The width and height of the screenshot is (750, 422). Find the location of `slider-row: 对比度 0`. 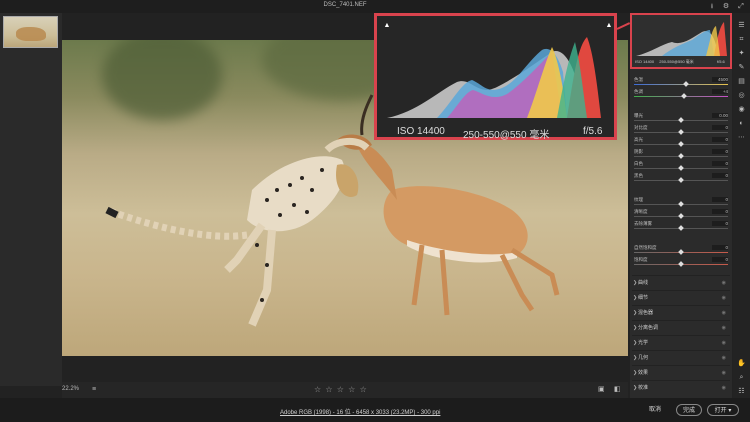

slider-row: 对比度 0 is located at coordinates (681, 130).